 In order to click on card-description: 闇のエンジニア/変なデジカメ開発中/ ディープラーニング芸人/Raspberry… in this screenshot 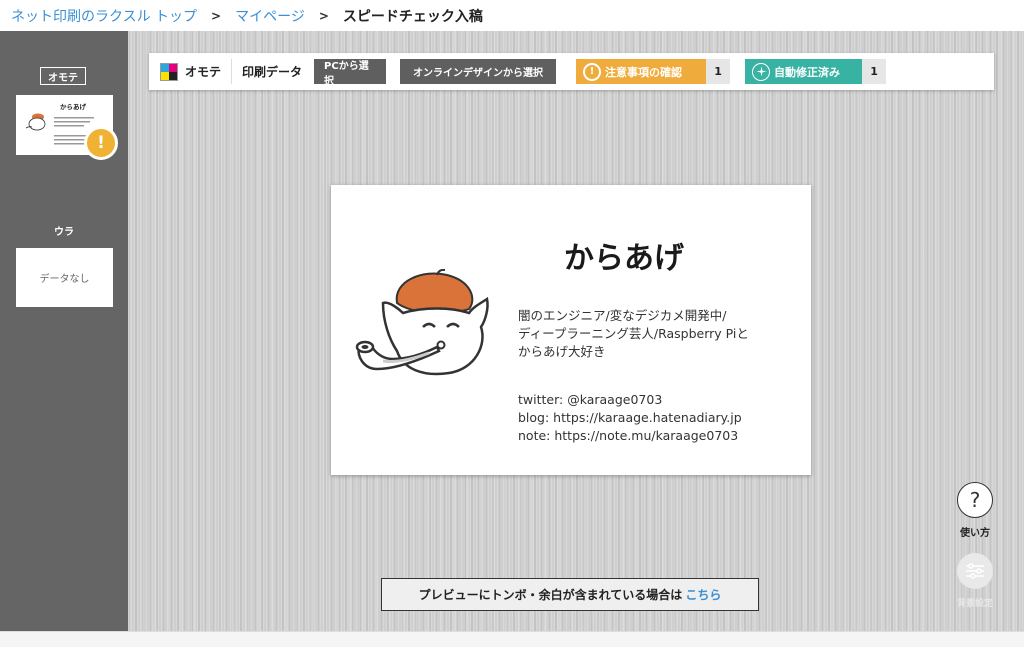, I will do `click(658, 334)`.